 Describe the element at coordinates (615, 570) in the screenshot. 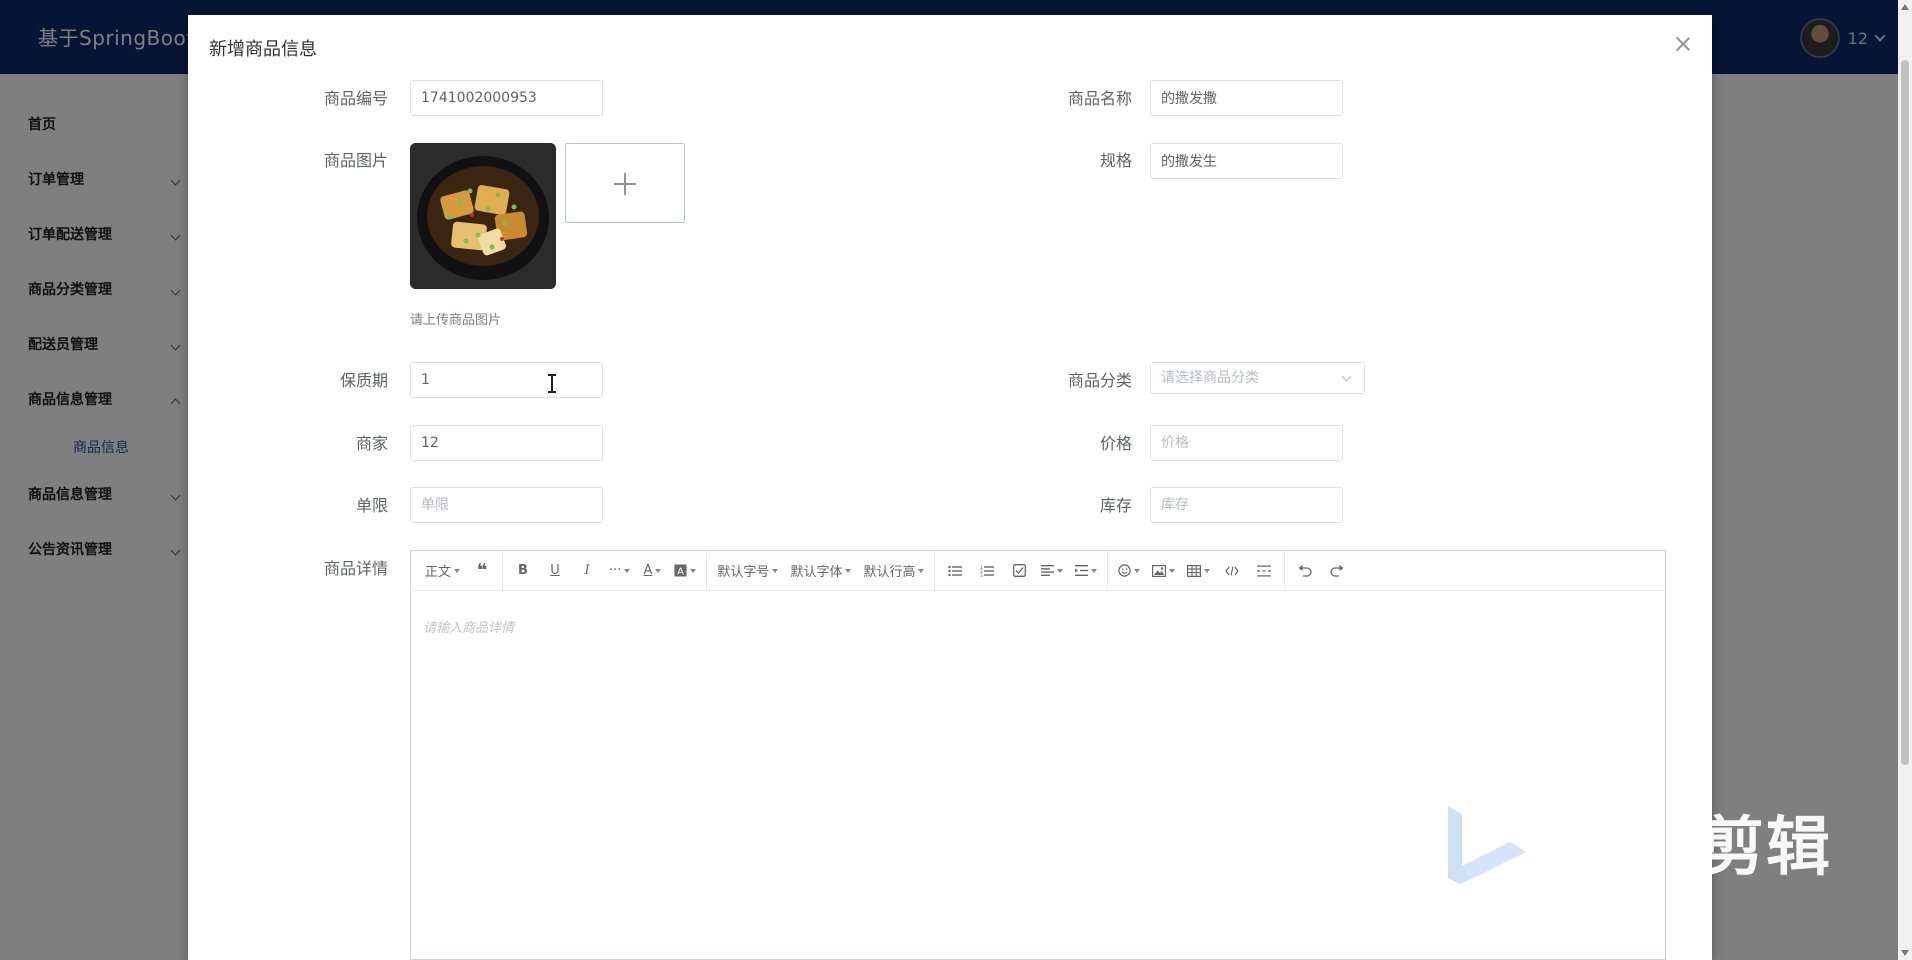

I see `more-styles-label: ···` at that location.